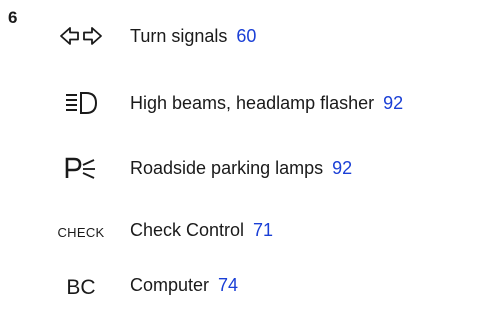 This screenshot has width=488, height=311. What do you see at coordinates (228, 285) in the screenshot?
I see `page-link: 74` at bounding box center [228, 285].